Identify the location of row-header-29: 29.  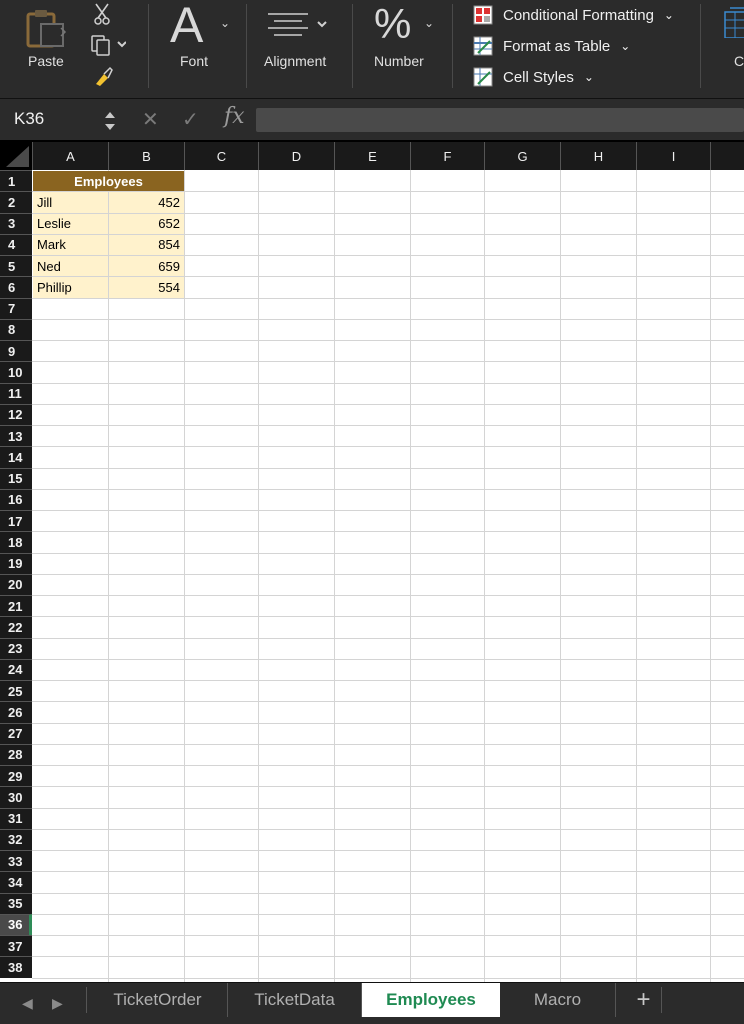
(16, 776).